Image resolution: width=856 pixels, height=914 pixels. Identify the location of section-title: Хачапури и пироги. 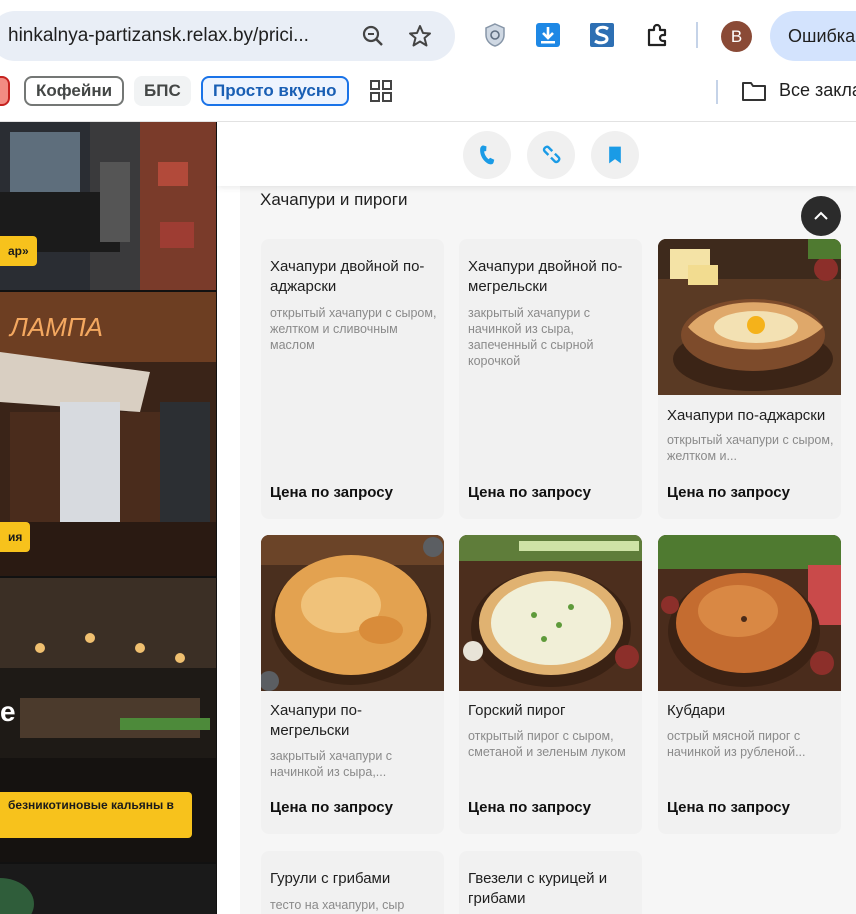
(334, 199).